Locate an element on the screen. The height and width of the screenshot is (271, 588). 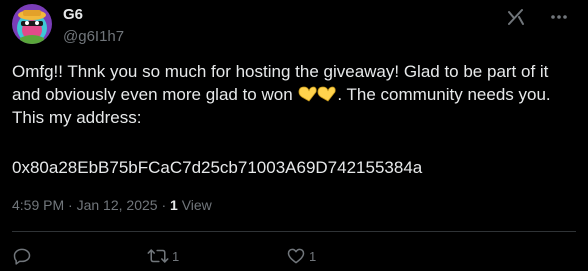
retweet-icon is located at coordinates (158, 256).